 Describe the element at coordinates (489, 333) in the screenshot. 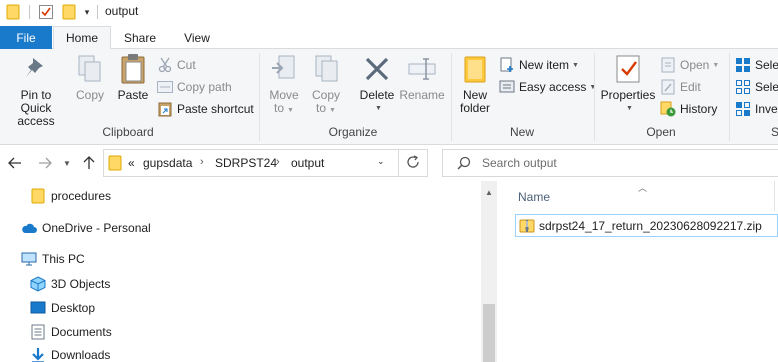

I see `scrollbar-thumb` at that location.